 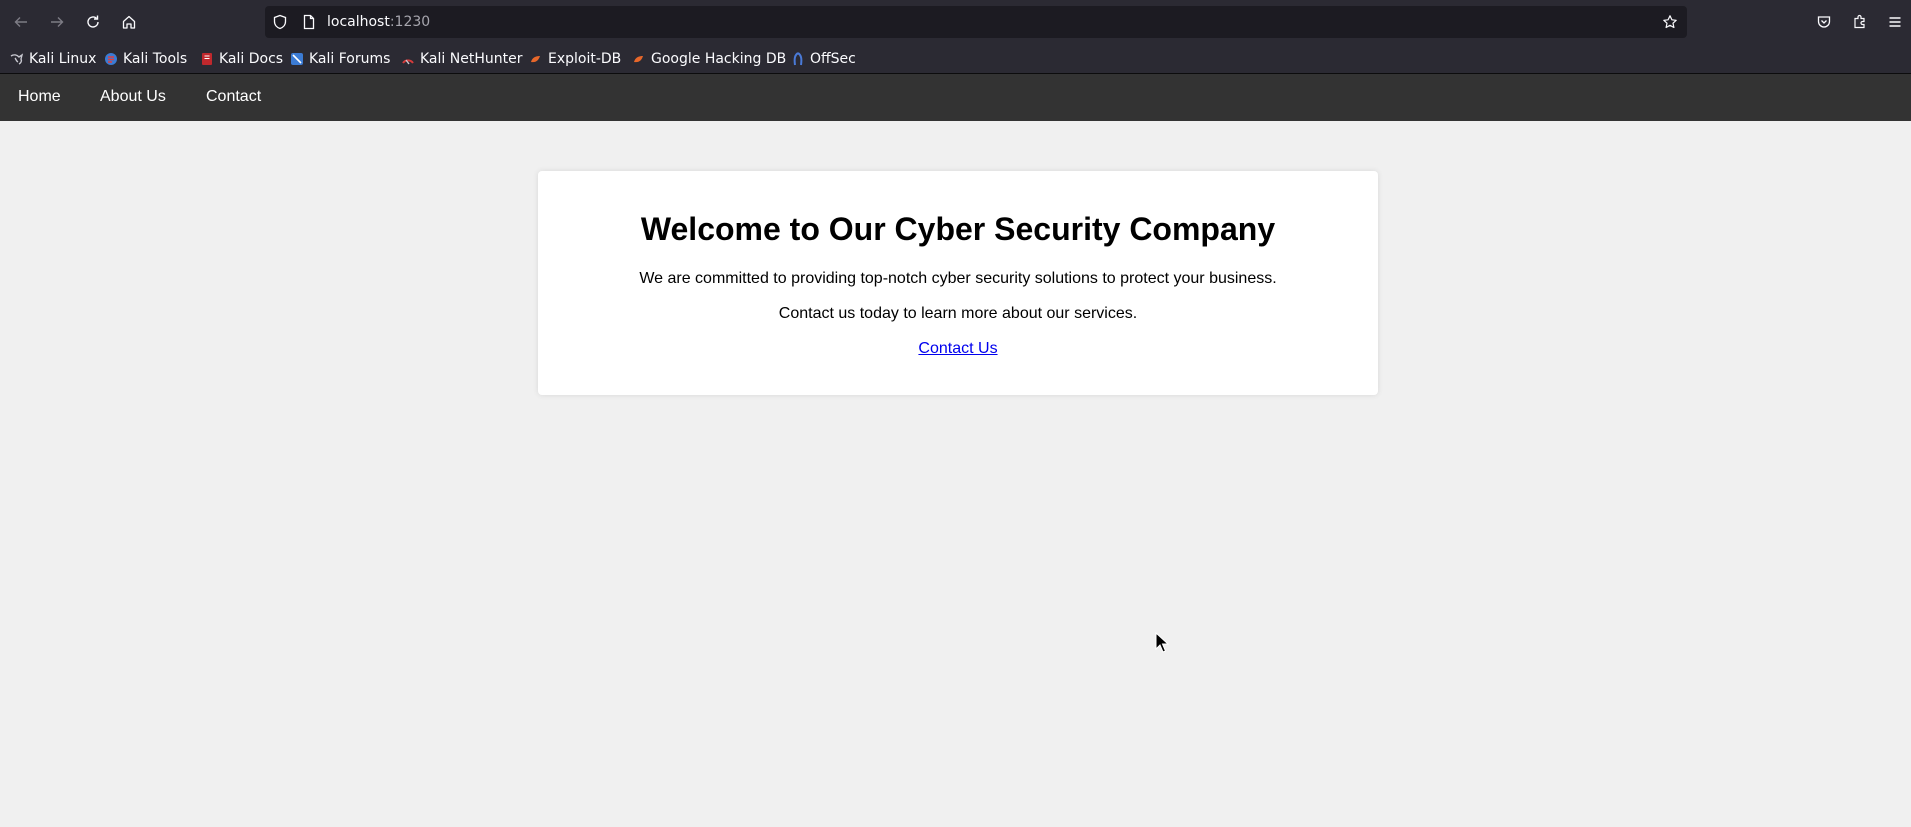 What do you see at coordinates (251, 59) in the screenshot?
I see `bookmark-label: Kali Docs` at bounding box center [251, 59].